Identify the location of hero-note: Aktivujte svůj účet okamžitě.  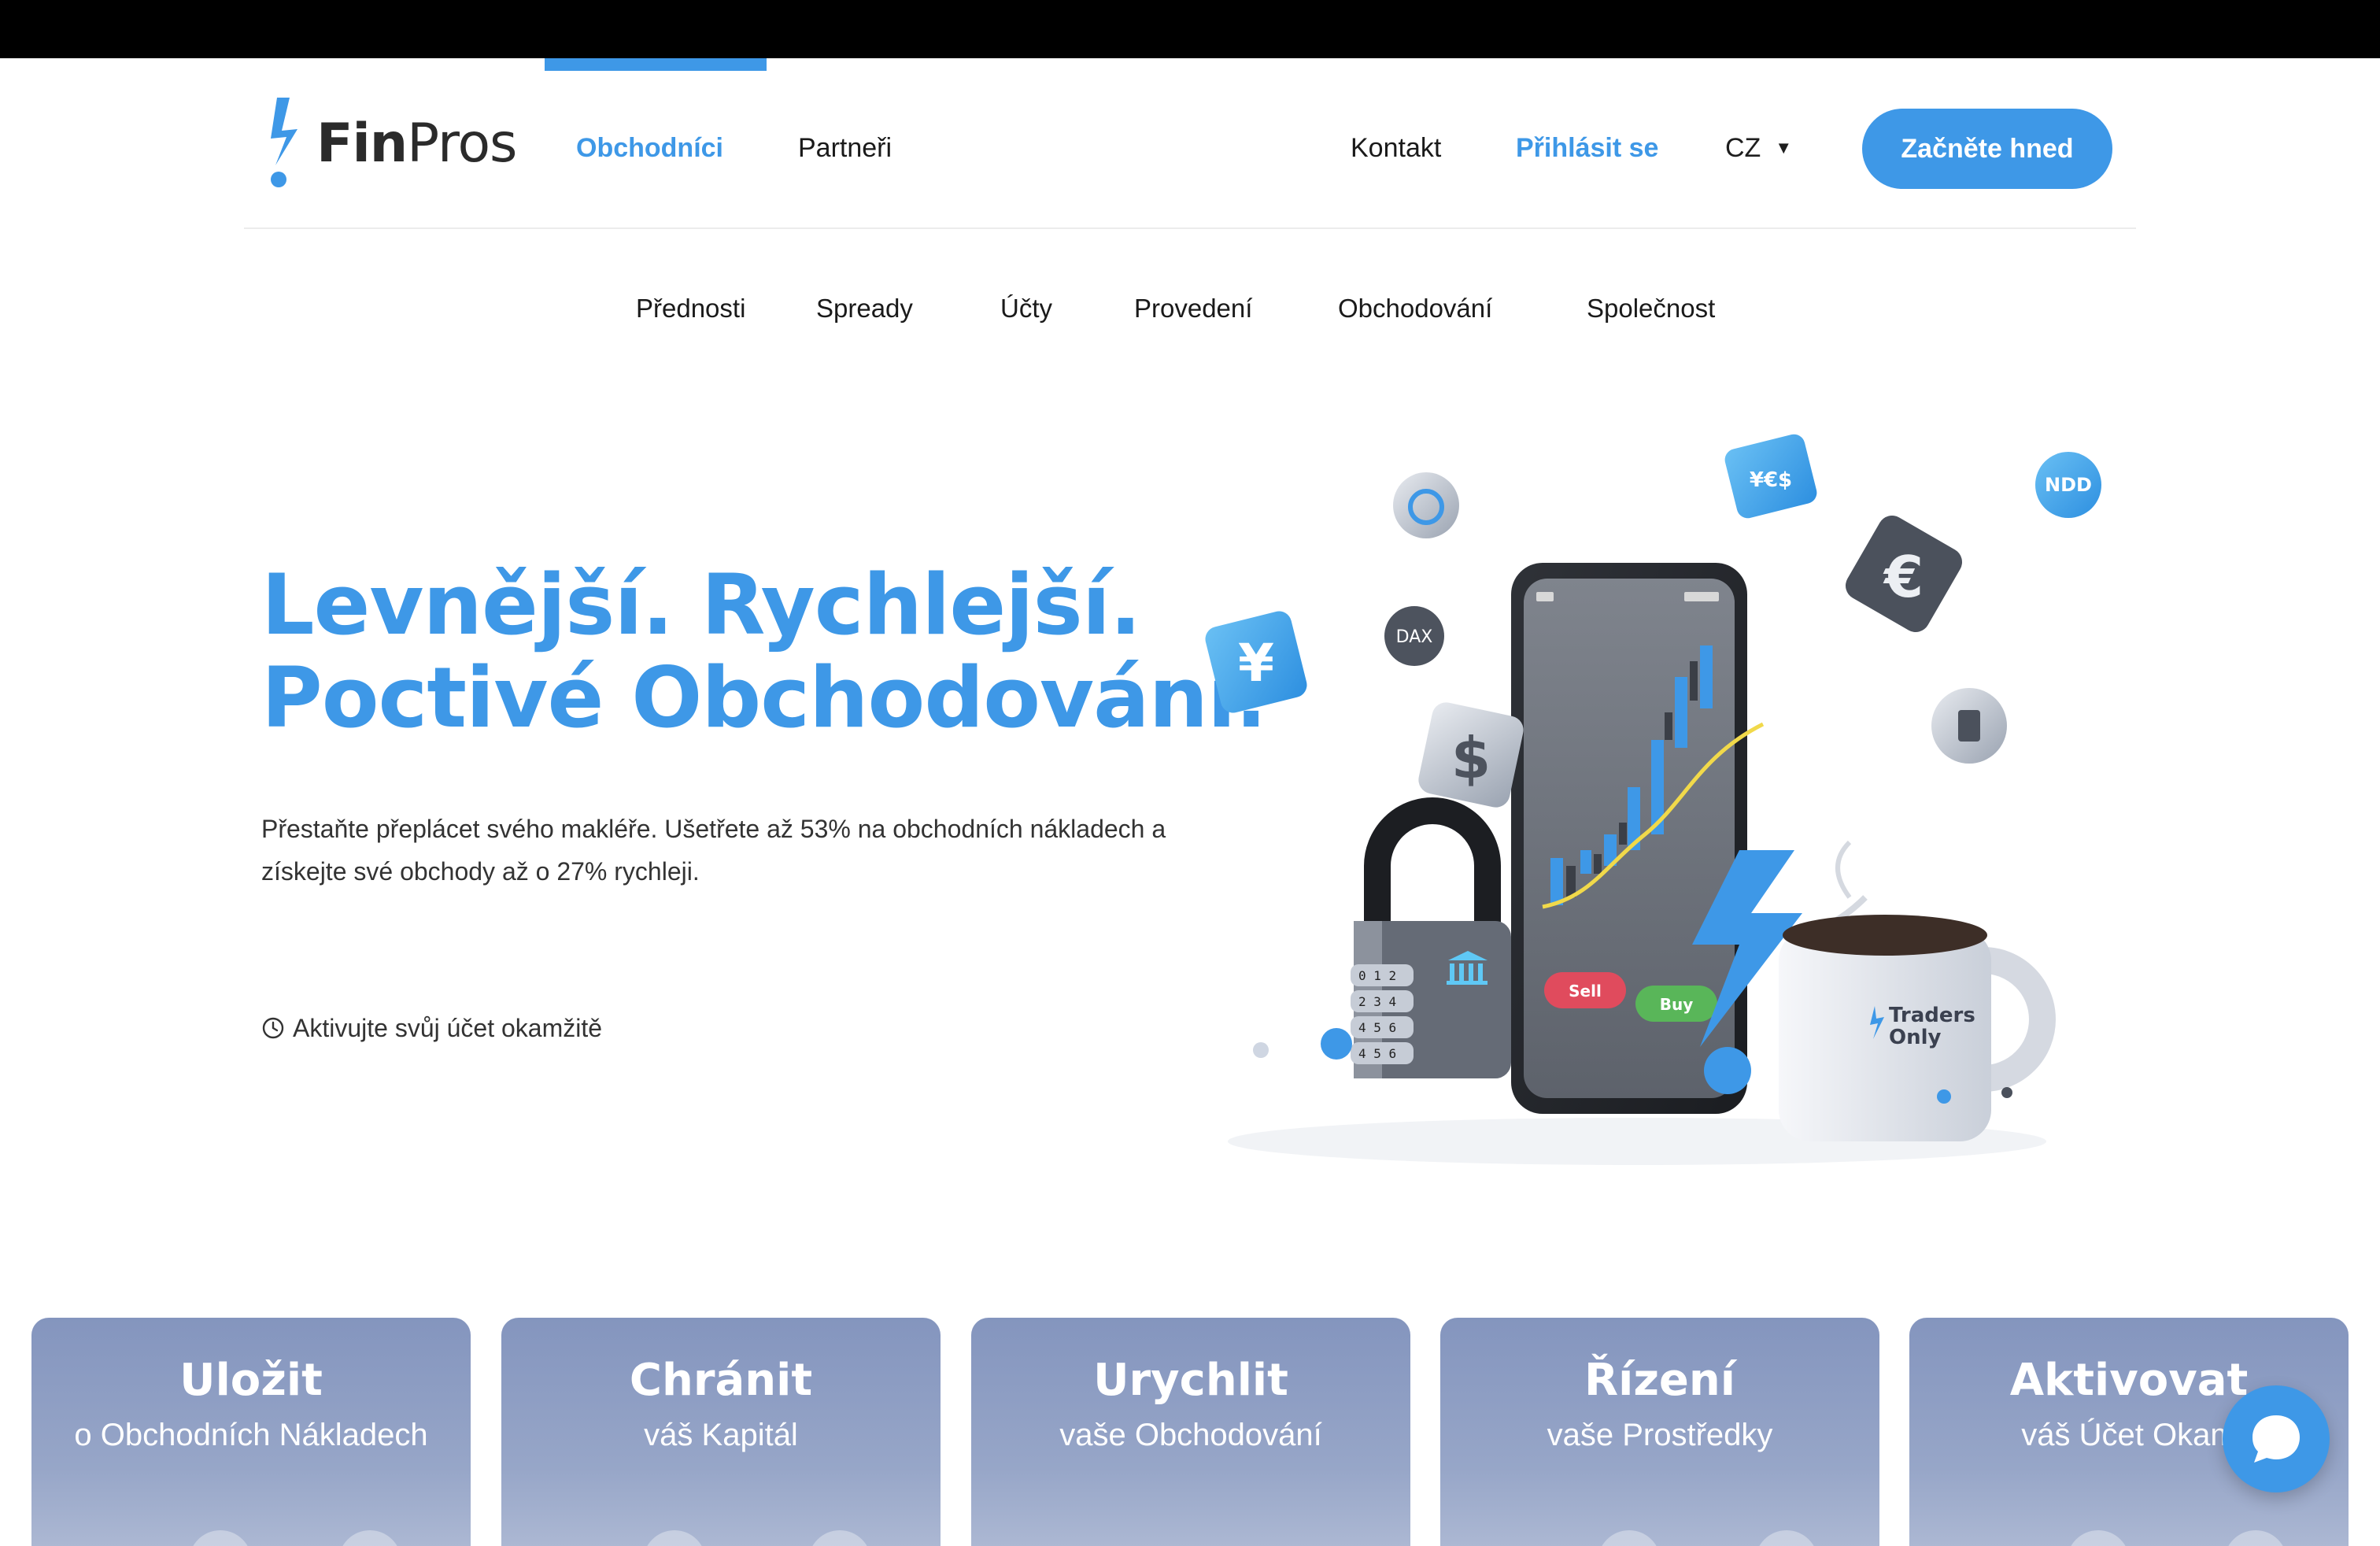
(431, 1028).